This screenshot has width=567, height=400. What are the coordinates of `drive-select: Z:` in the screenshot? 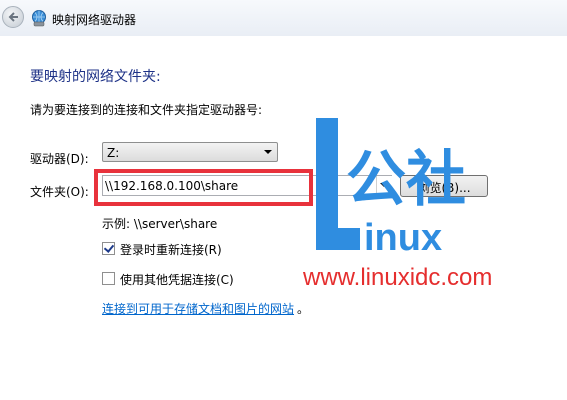 It's located at (190, 152).